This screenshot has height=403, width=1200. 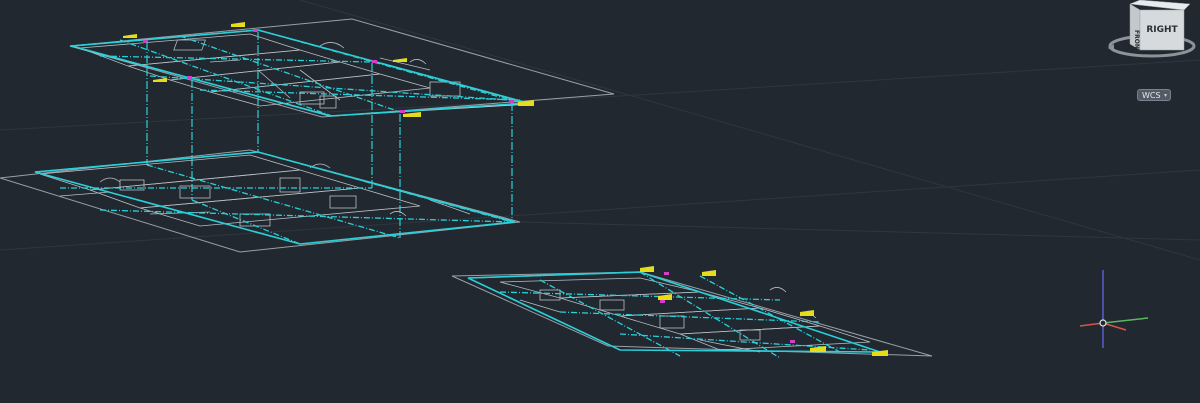 I want to click on wcs-dropdown: WCS ▾, so click(x=1154, y=95).